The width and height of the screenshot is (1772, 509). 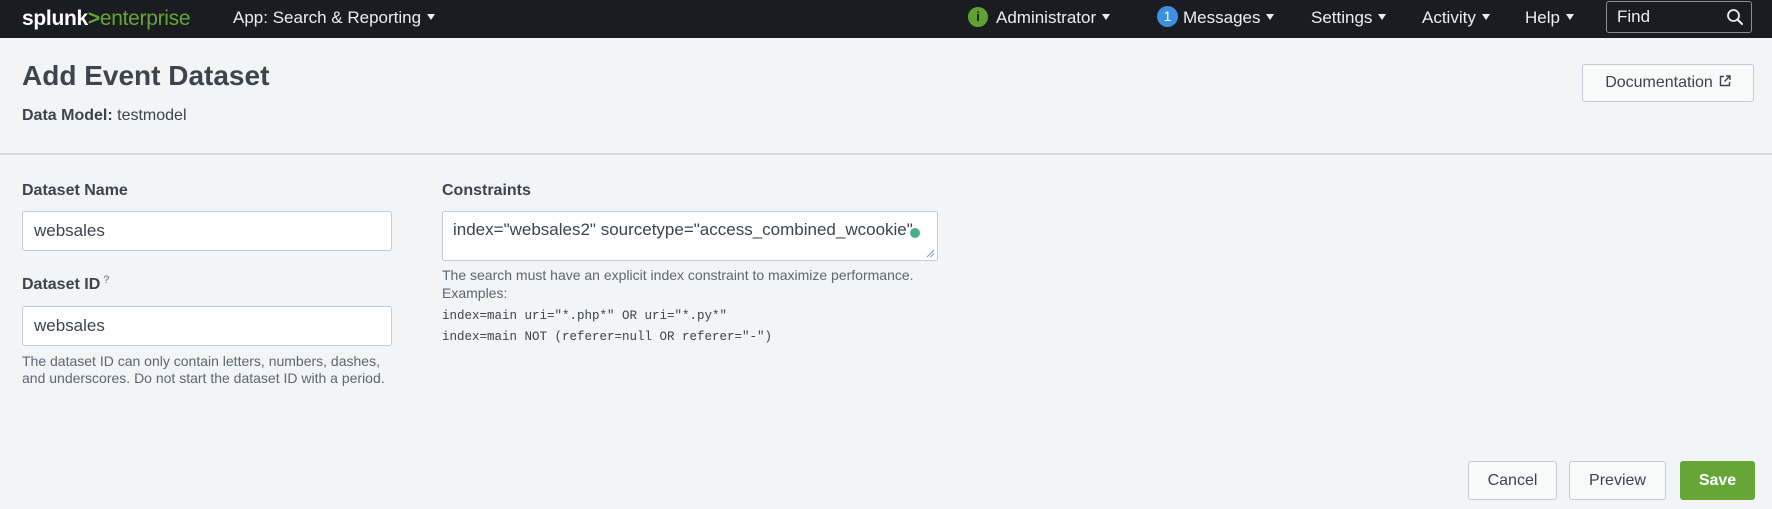 I want to click on data-model-value: testmodel, so click(x=152, y=115).